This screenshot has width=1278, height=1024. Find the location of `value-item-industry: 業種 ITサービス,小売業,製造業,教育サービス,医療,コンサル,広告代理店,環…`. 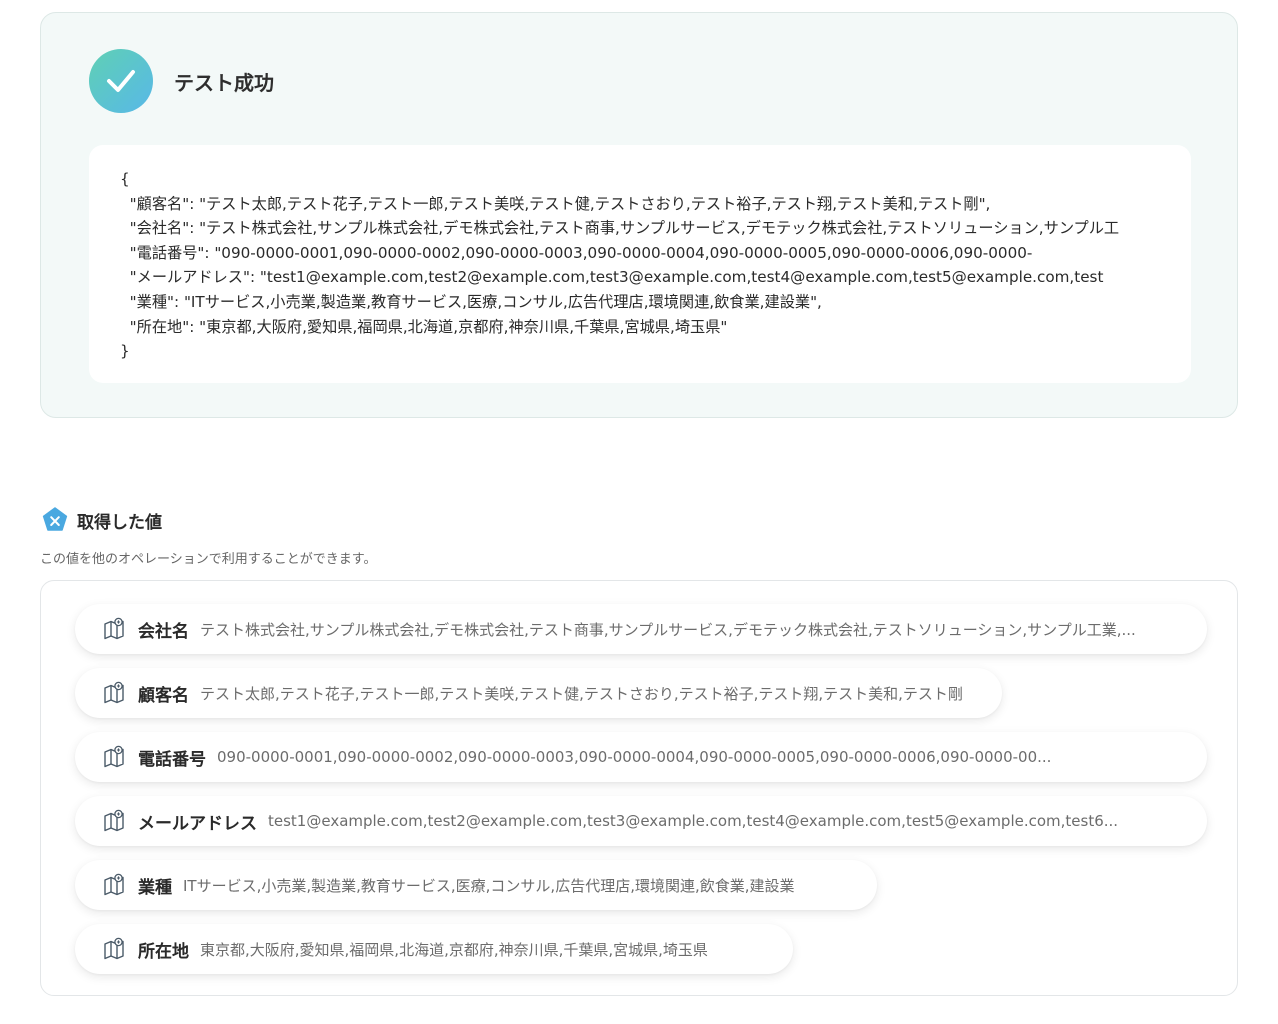

value-item-industry: 業種 ITサービス,小売業,製造業,教育サービス,医療,コンサル,広告代理店,環… is located at coordinates (476, 885).